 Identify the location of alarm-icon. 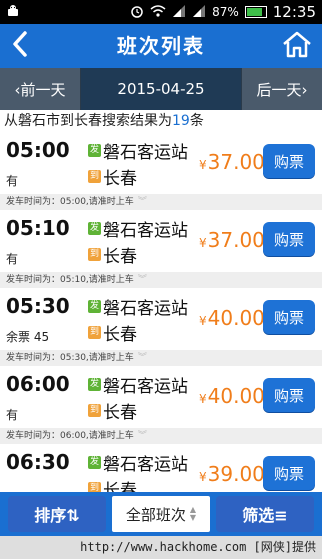
(137, 12).